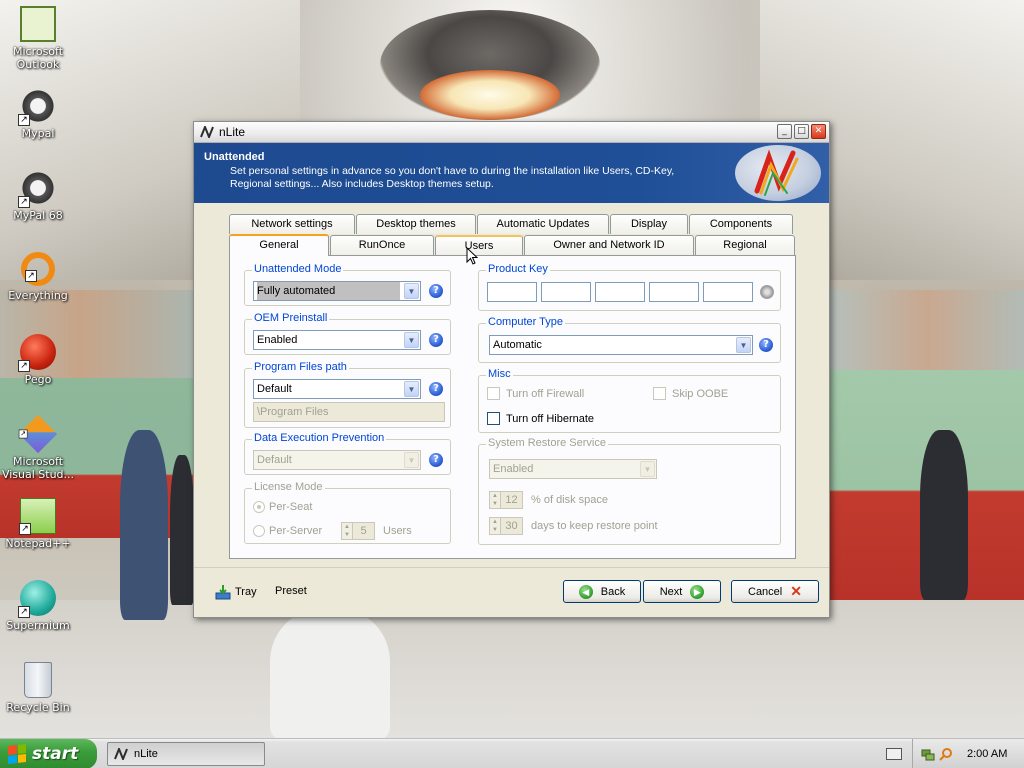 This screenshot has width=1024, height=768. Describe the element at coordinates (416, 224) in the screenshot. I see `tab-desktop-themes: Desktop themes` at that location.